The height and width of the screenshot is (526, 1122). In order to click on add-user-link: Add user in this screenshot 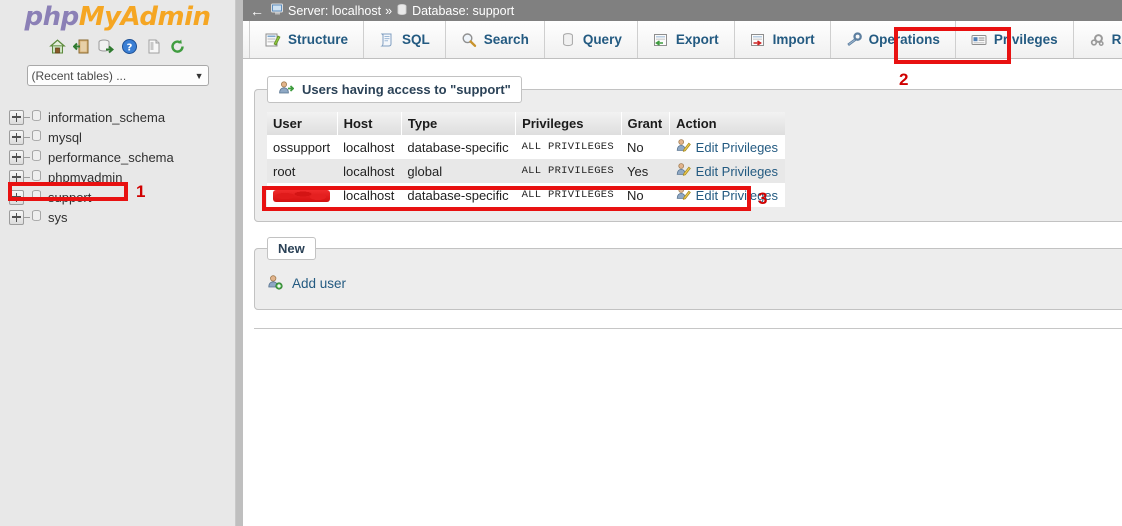, I will do `click(306, 283)`.